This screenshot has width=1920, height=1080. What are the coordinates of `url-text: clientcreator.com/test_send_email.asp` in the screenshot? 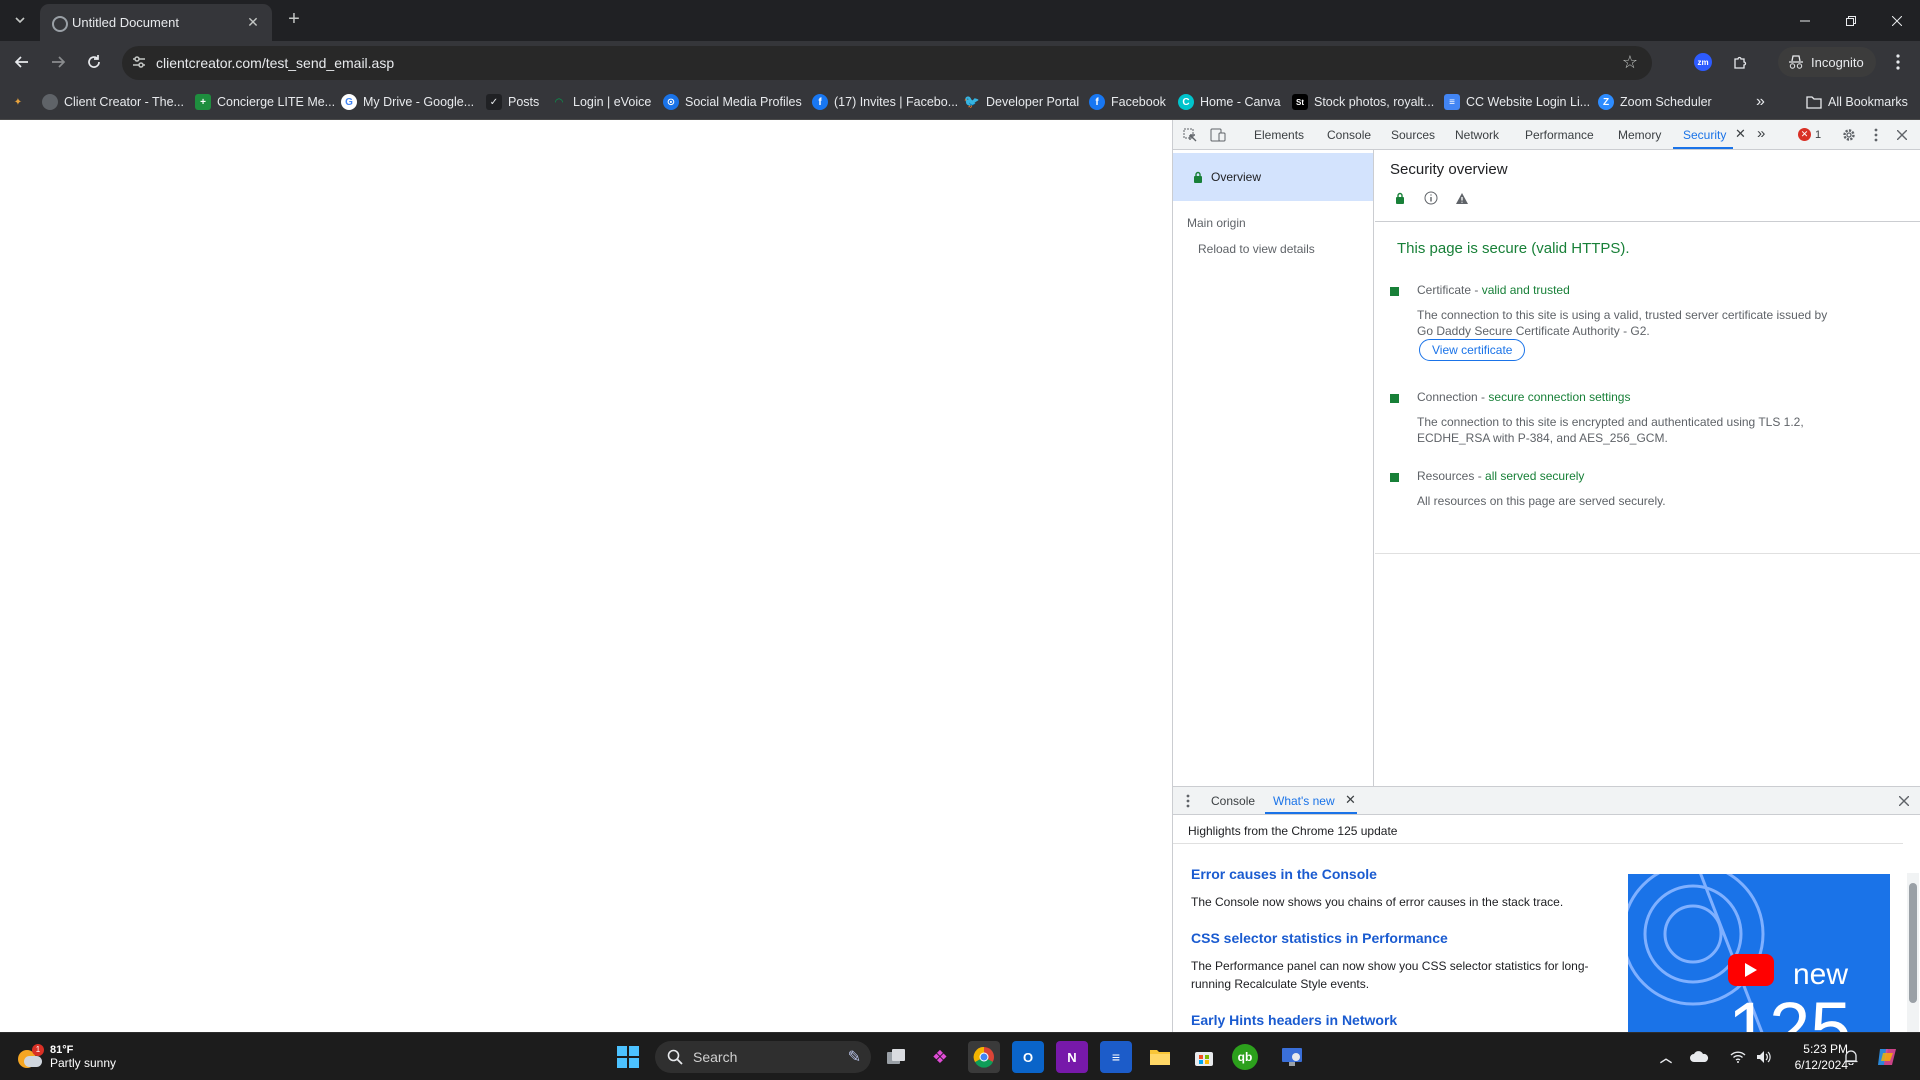 It's located at (275, 63).